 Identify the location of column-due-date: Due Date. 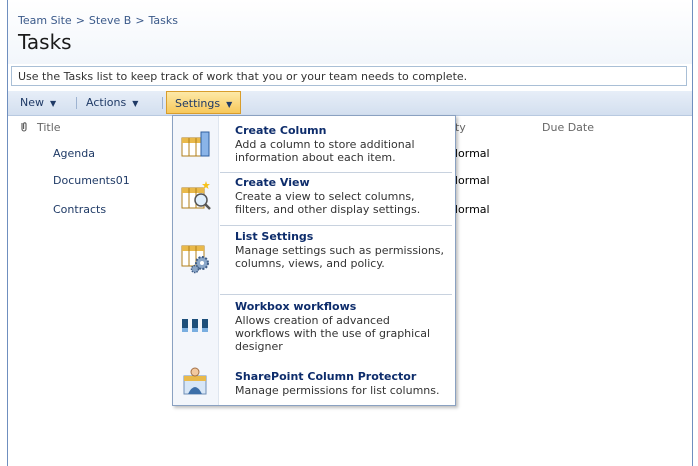
(568, 127).